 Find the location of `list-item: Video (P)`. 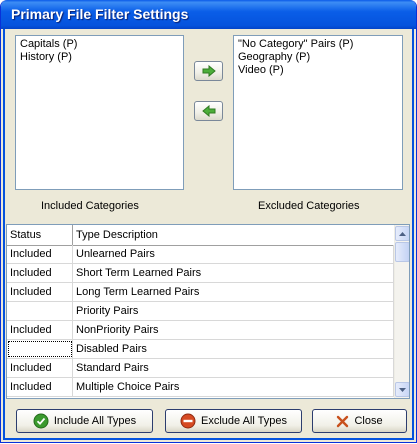

list-item: Video (P) is located at coordinates (318, 70).